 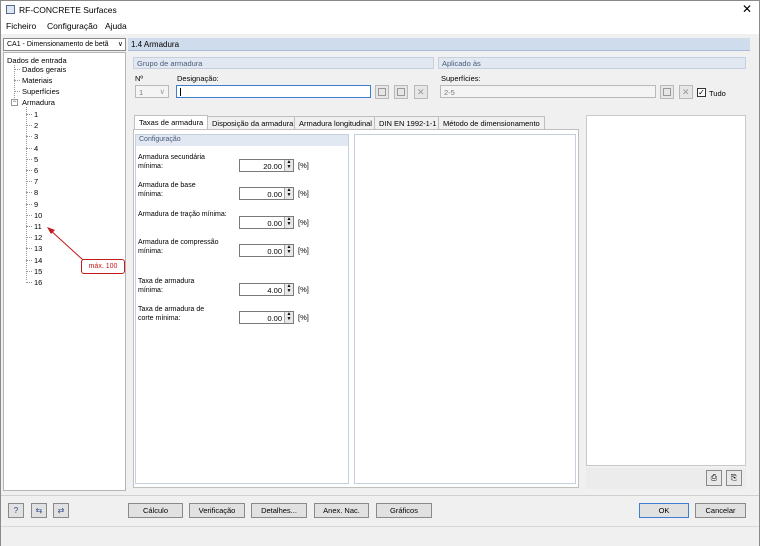 What do you see at coordinates (116, 26) in the screenshot?
I see `menu-ajuda: Ajuda` at bounding box center [116, 26].